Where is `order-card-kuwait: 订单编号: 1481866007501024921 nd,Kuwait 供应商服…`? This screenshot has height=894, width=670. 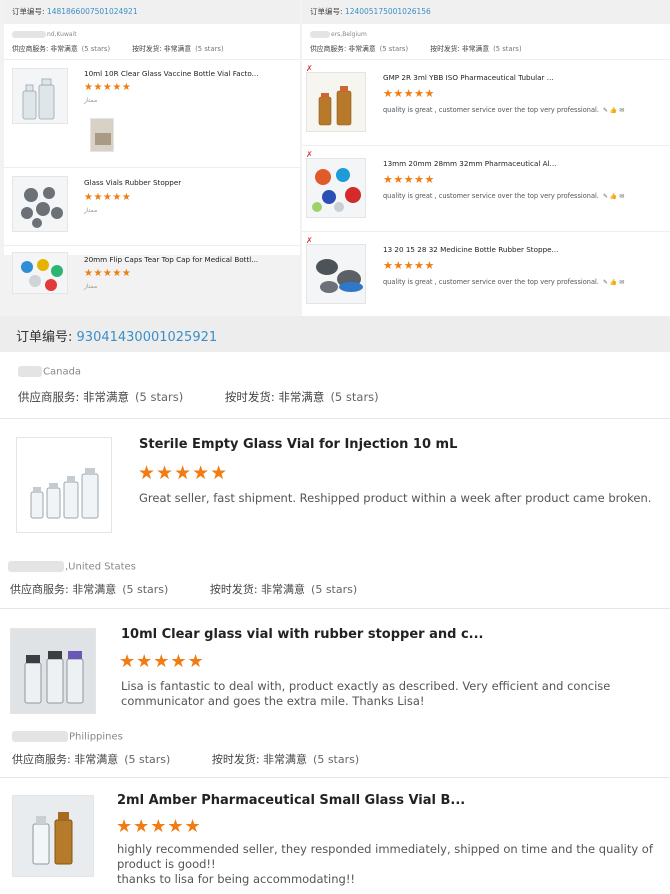 order-card-kuwait: 订单编号: 1481866007501024921 nd,Kuwait 供应商服… is located at coordinates (152, 147).